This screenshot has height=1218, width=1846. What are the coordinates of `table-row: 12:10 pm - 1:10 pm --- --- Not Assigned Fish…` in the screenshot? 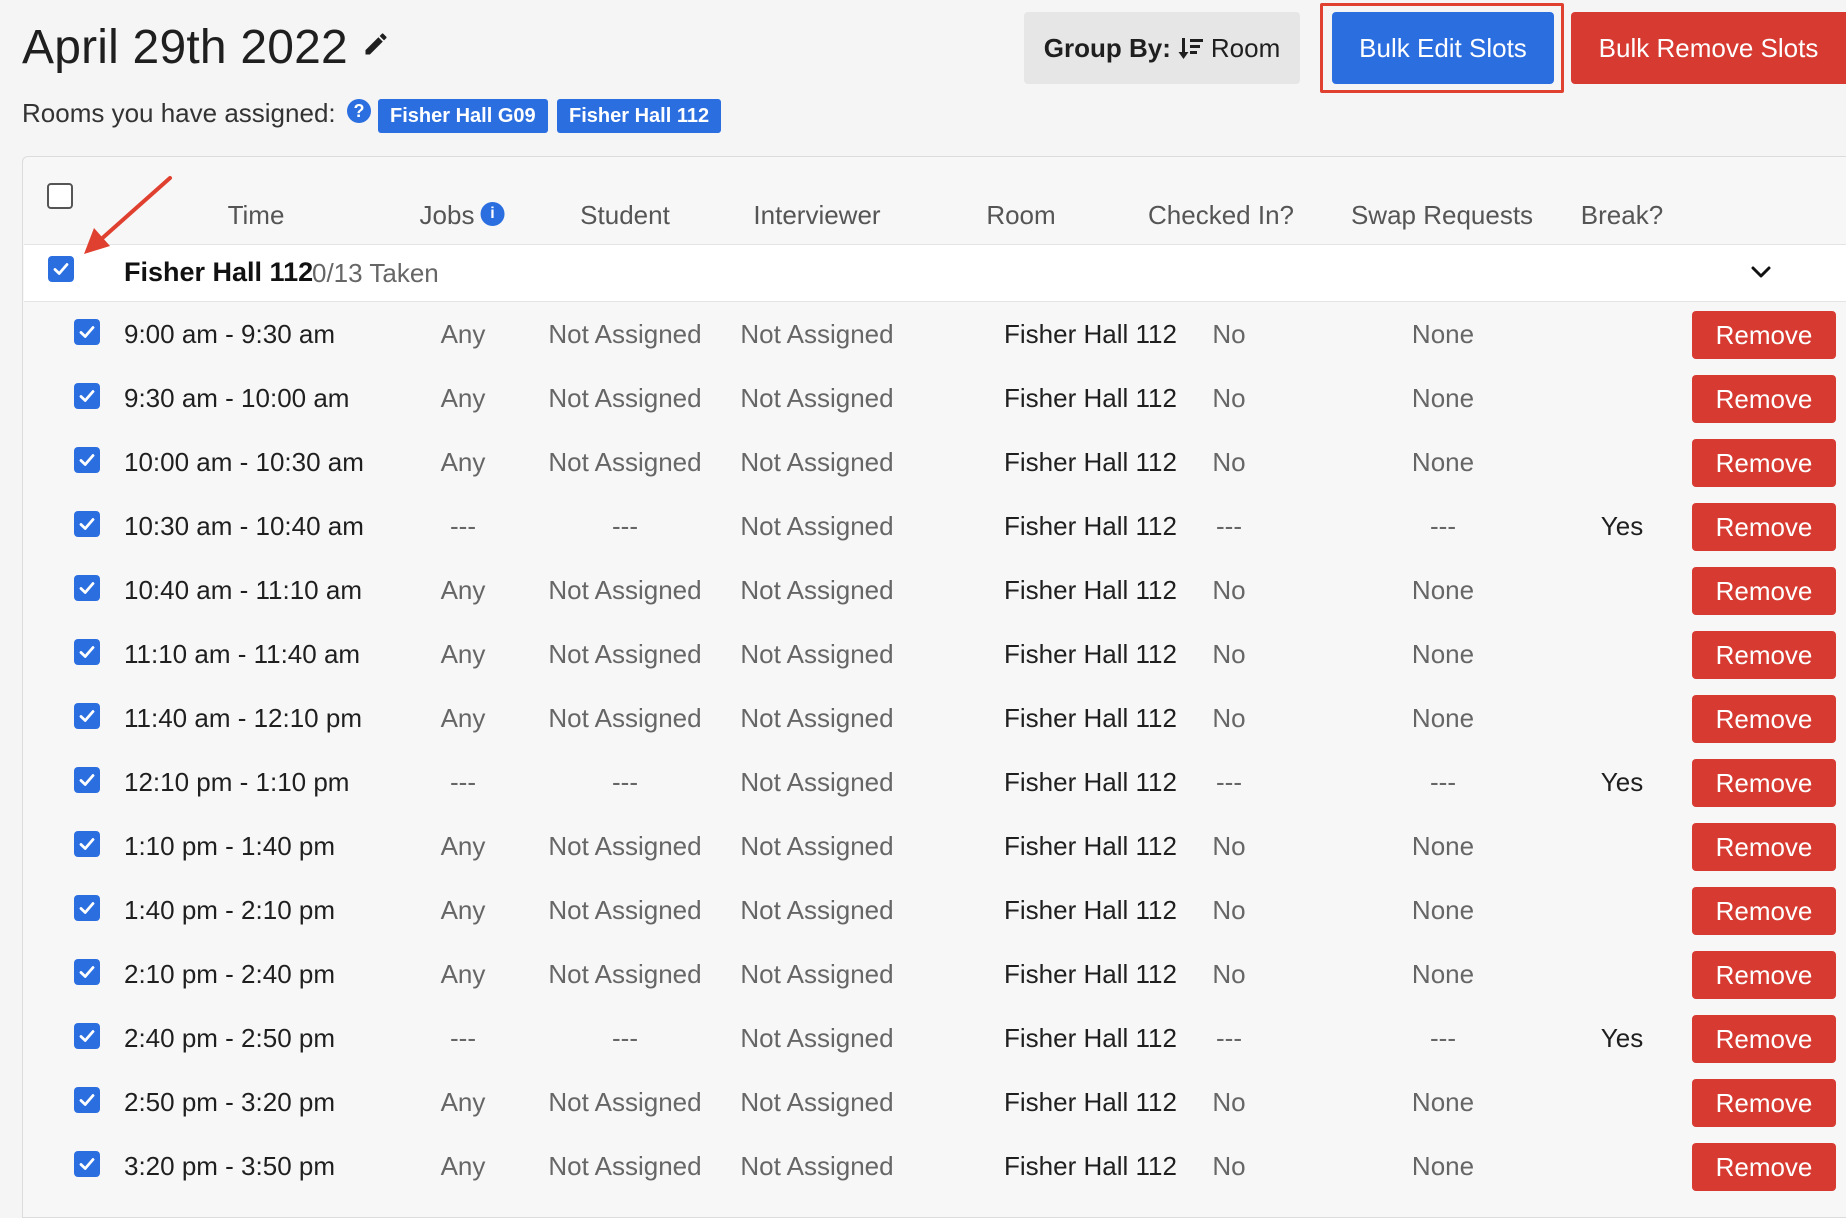 It's located at (935, 783).